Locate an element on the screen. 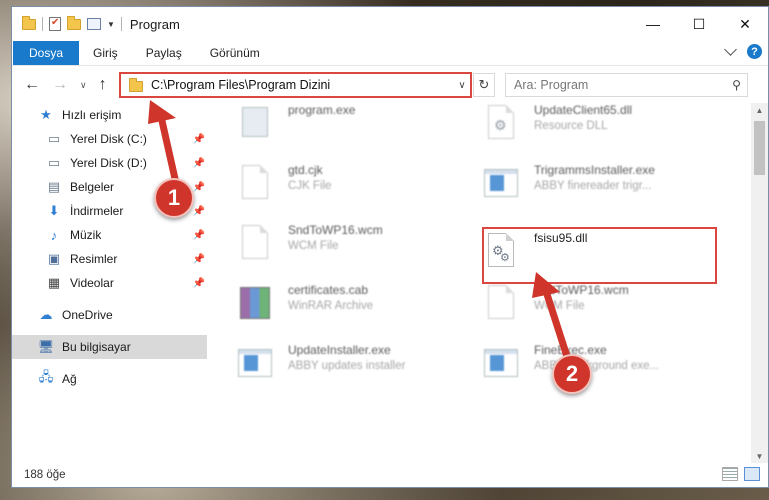 The image size is (769, 500). callout-badge: 1 is located at coordinates (174, 198).